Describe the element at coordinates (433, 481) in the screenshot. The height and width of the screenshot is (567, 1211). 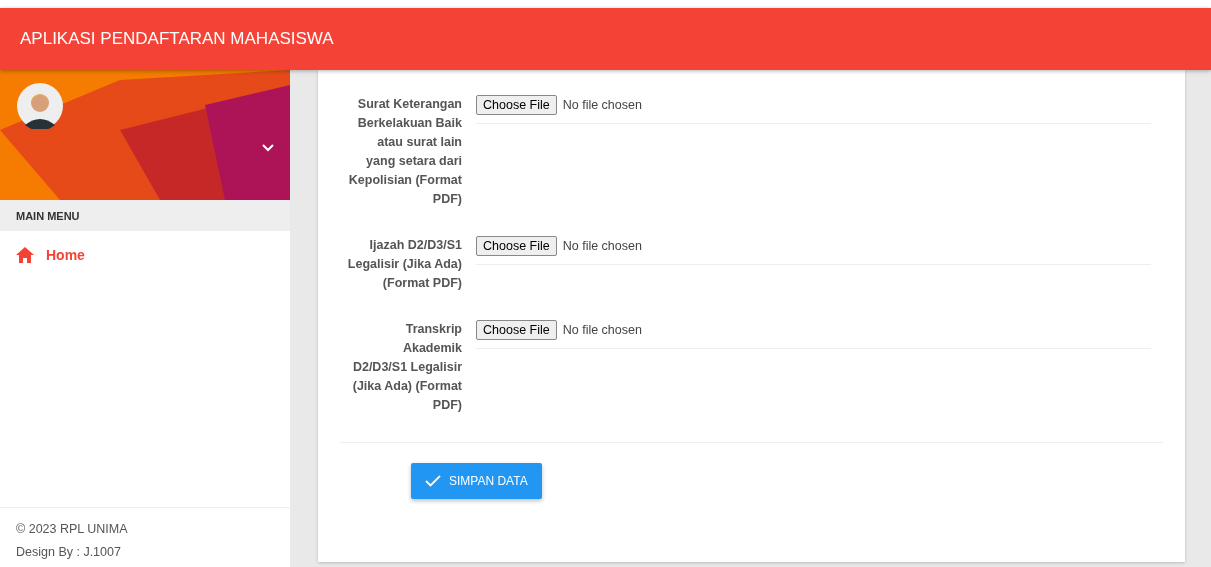
I see `checkmark-icon` at that location.